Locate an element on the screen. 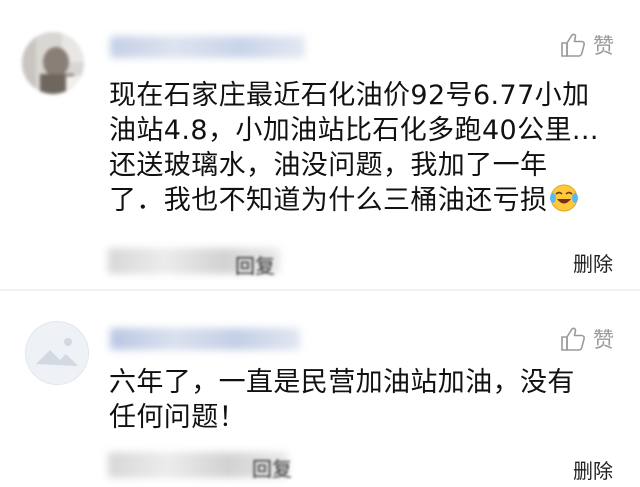 This screenshot has height=487, width=640. comment-line: 任何问题！ is located at coordinates (177, 417).